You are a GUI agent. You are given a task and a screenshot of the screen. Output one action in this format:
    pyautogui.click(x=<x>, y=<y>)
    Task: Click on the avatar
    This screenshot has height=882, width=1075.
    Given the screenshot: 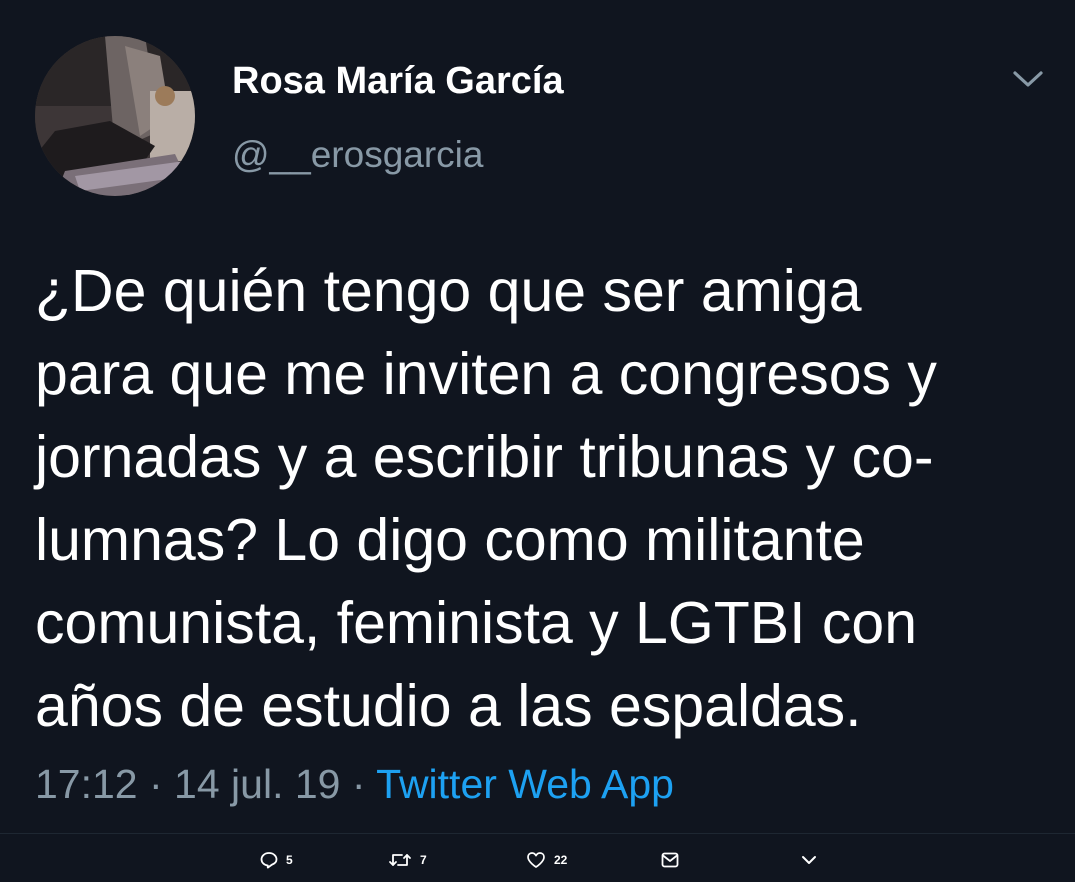 What is the action you would take?
    pyautogui.click(x=115, y=116)
    